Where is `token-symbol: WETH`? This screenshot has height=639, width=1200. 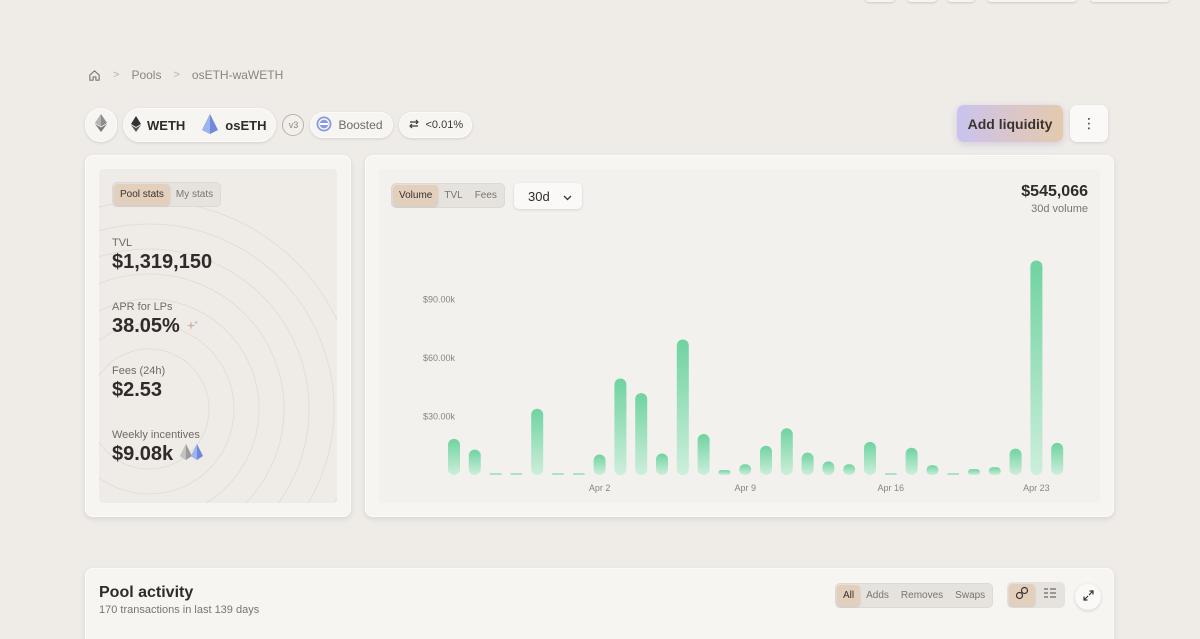 token-symbol: WETH is located at coordinates (166, 125).